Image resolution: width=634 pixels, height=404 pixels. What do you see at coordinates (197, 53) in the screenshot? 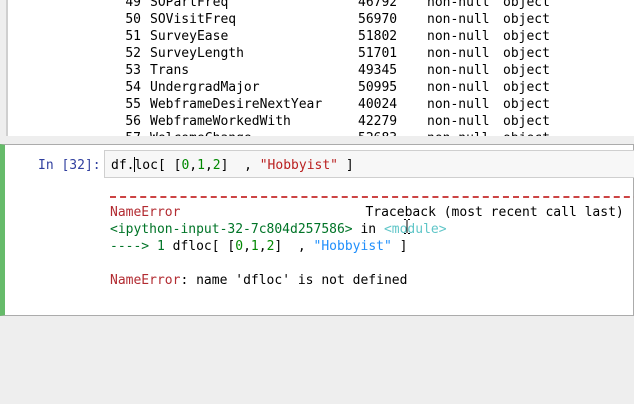
I see `row-column: SurveyLength` at bounding box center [197, 53].